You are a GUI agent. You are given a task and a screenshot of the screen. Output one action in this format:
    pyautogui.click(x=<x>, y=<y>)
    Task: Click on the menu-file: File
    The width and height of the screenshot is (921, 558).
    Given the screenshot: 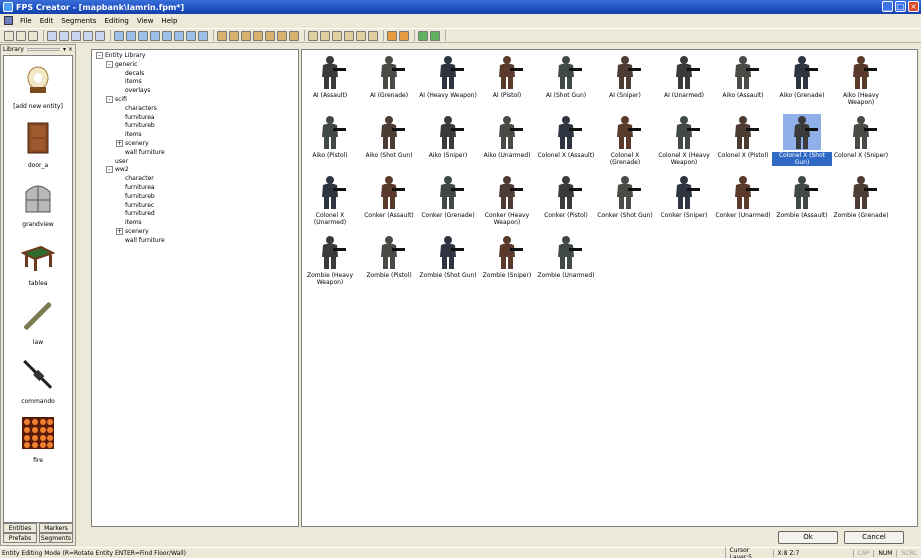 What is the action you would take?
    pyautogui.click(x=26, y=21)
    